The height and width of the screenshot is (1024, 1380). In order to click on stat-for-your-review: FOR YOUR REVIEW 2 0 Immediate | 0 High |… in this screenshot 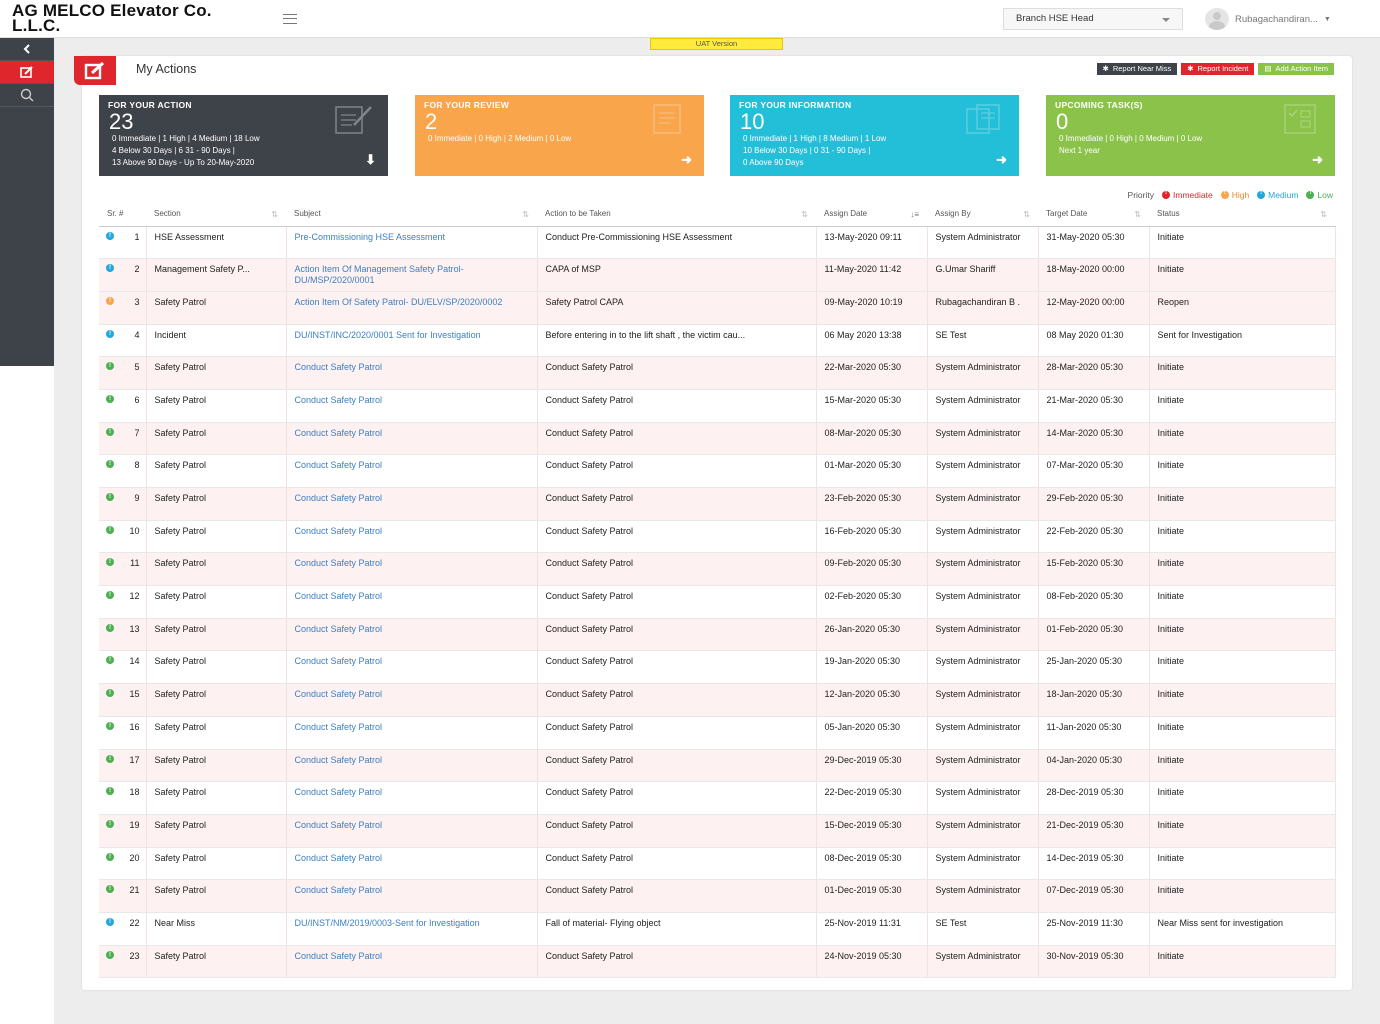, I will do `click(559, 135)`.